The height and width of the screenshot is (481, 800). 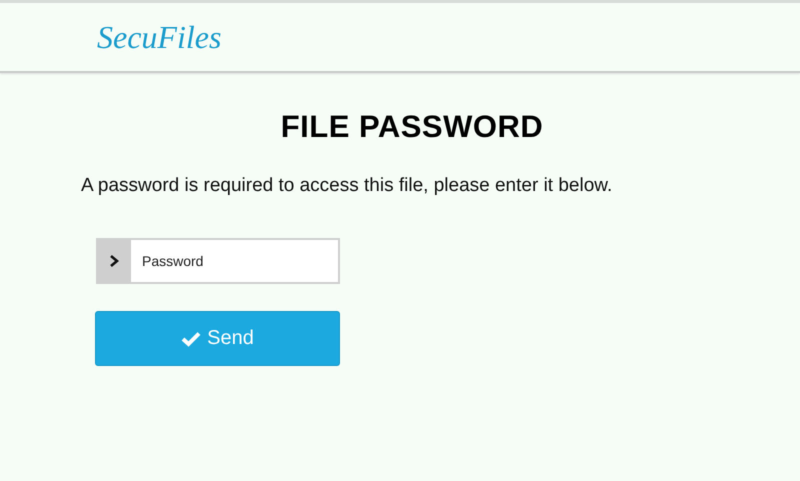 What do you see at coordinates (159, 37) in the screenshot?
I see `logo: SecuFiles` at bounding box center [159, 37].